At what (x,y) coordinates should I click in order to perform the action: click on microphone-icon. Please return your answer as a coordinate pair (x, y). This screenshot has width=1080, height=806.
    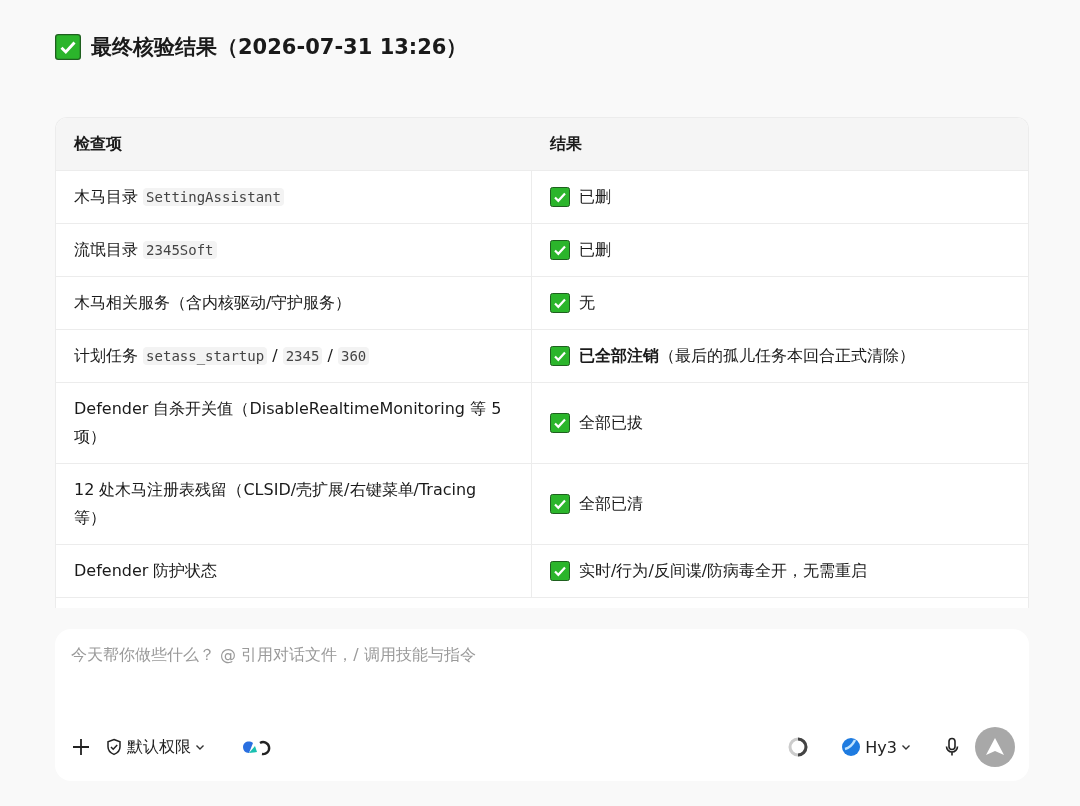
    Looking at the image, I should click on (952, 747).